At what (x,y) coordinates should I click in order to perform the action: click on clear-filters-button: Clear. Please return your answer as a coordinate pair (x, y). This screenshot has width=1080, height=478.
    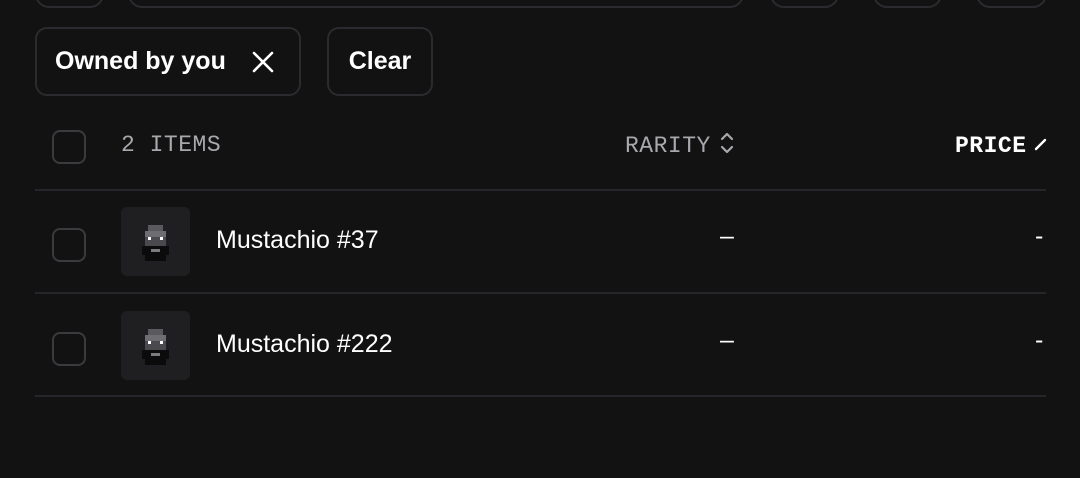
    Looking at the image, I should click on (380, 61).